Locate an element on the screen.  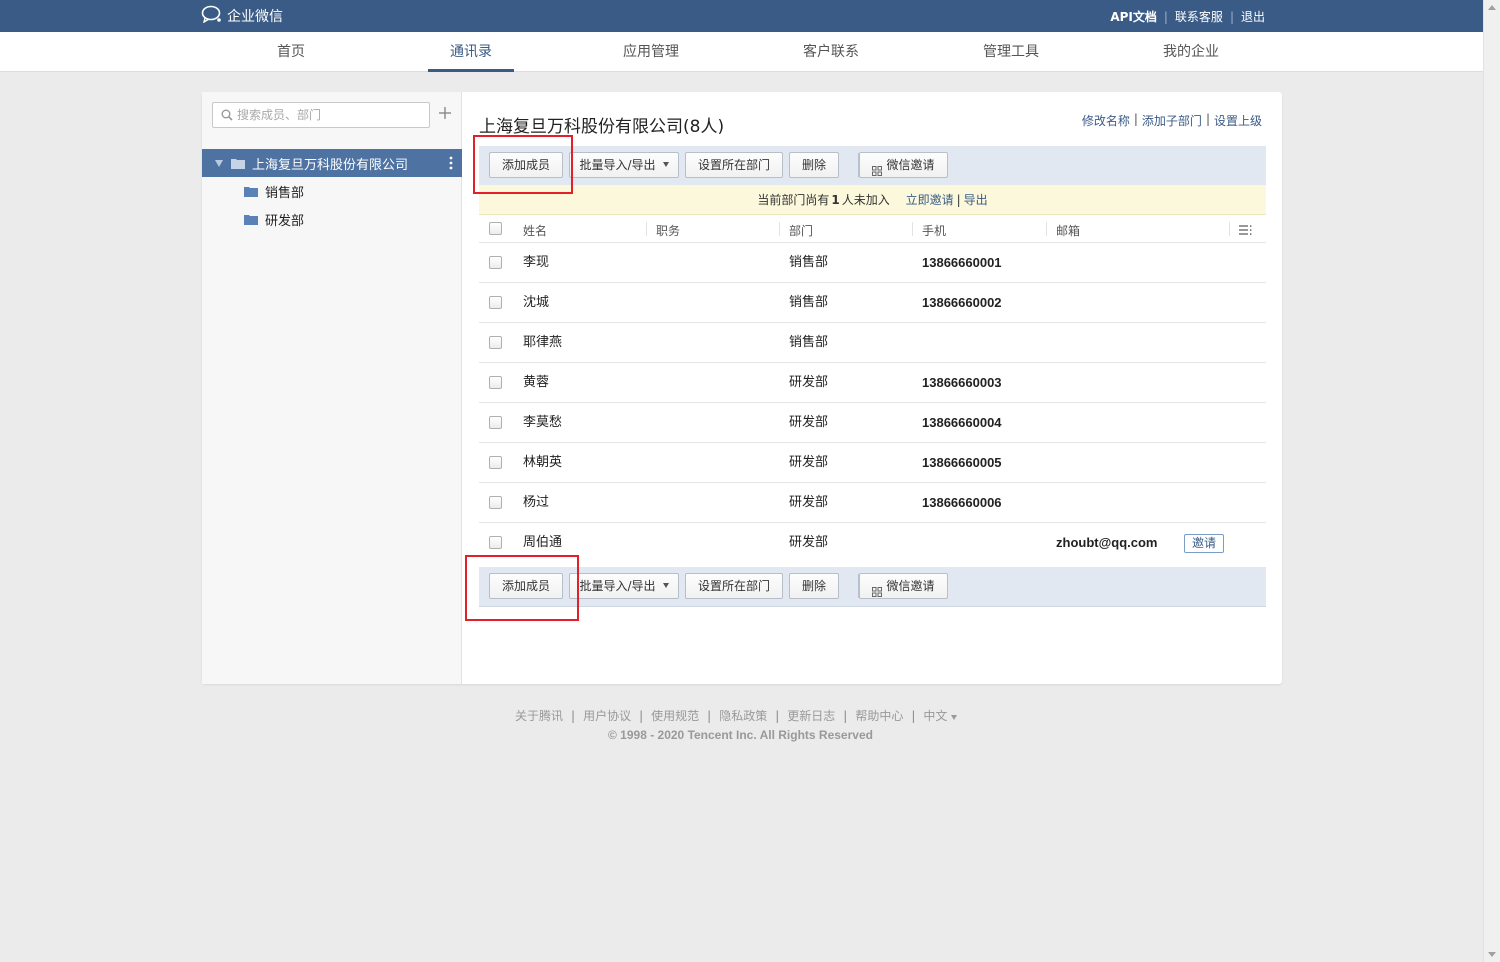
member-name: 耶律燕 is located at coordinates (542, 343).